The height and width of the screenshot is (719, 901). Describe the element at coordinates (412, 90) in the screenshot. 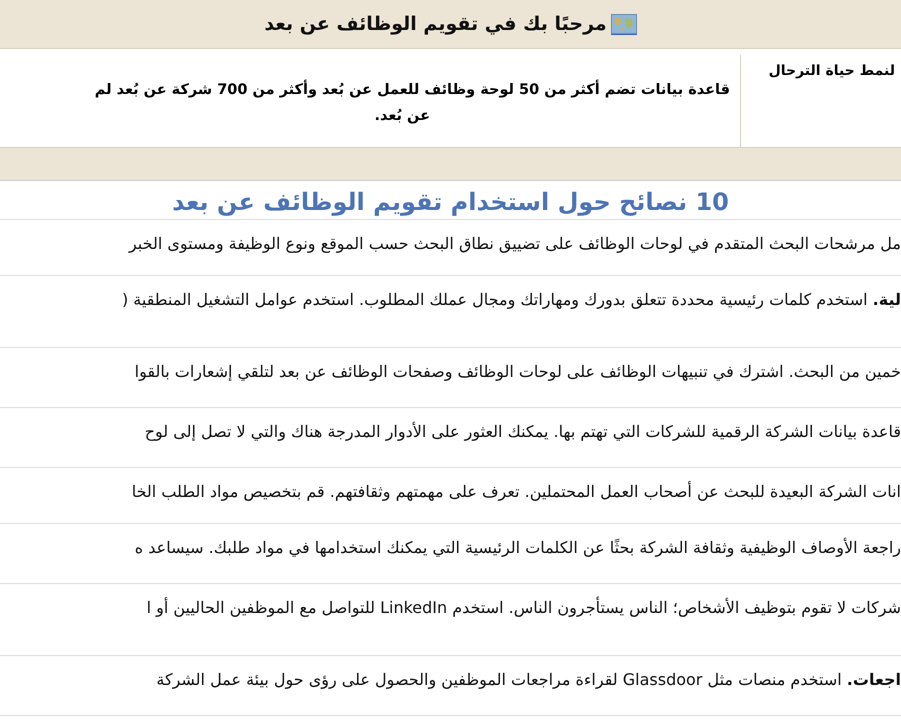

I see `cell-text: قاعدة بيانات تضم أكثر من 50 لوحة وظائف للعمل عن بُعد وأكثر من 700 شركة عن بُعد لم` at that location.